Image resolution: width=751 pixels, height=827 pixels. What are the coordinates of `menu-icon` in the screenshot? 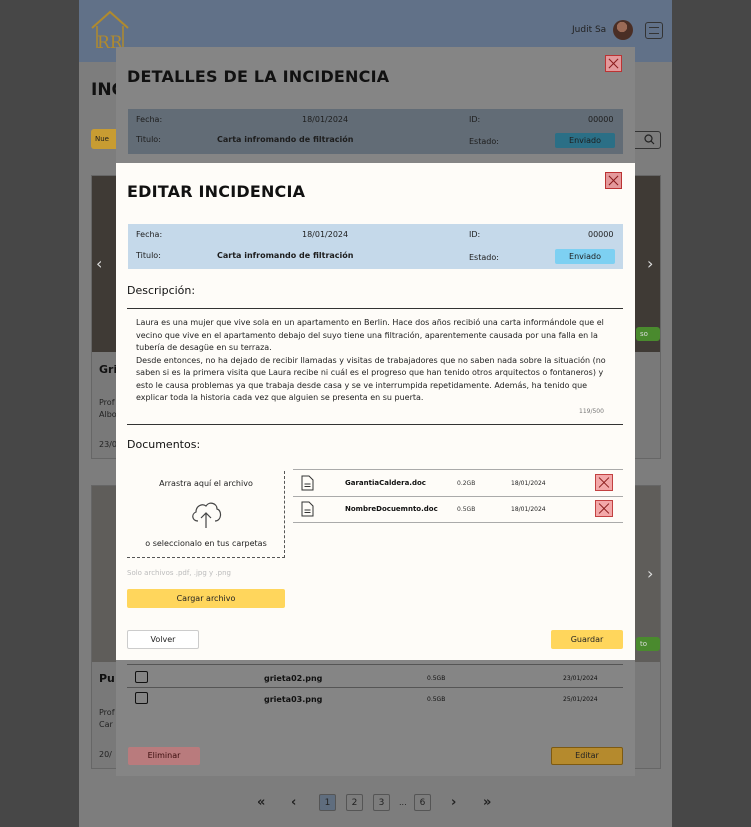 It's located at (654, 30).